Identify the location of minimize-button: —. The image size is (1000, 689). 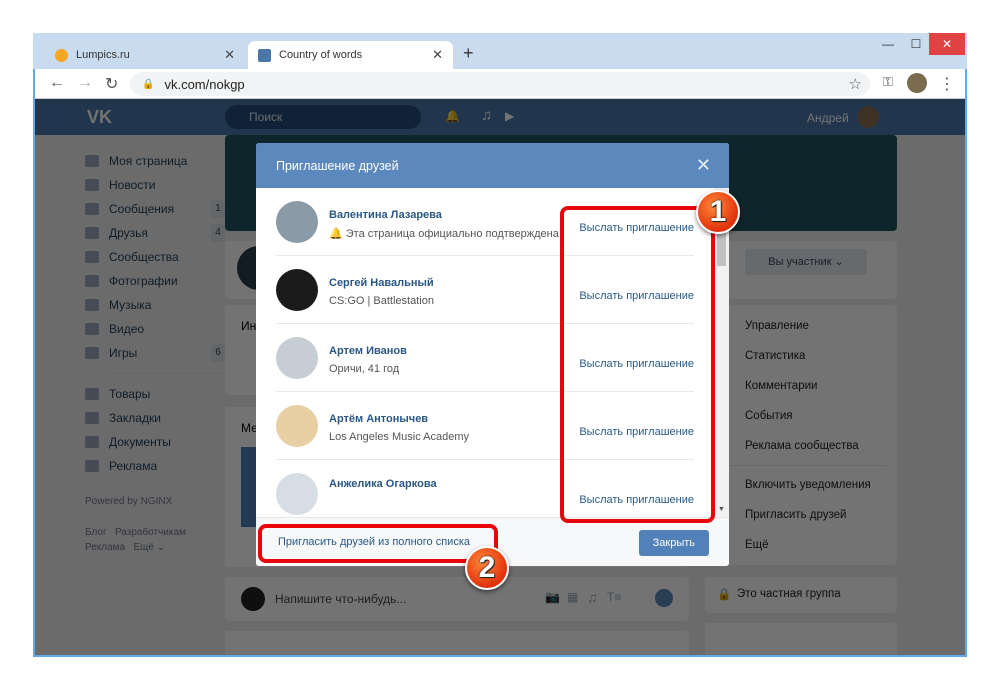
(888, 44).